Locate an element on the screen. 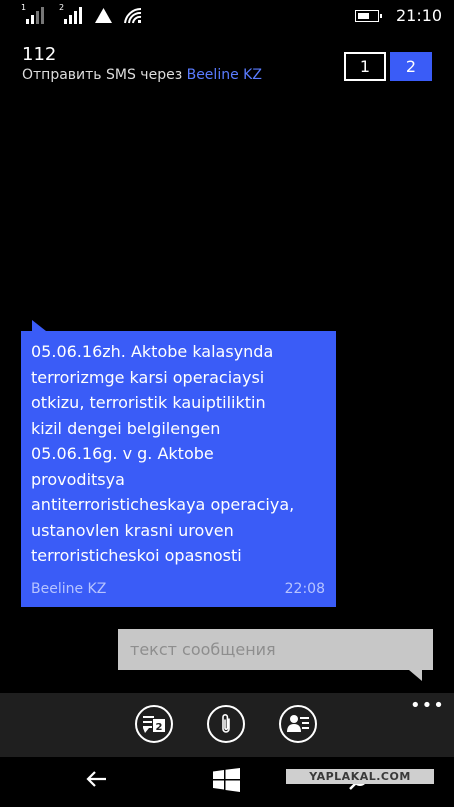 This screenshot has width=454, height=807. contact-number: 112 is located at coordinates (39, 54).